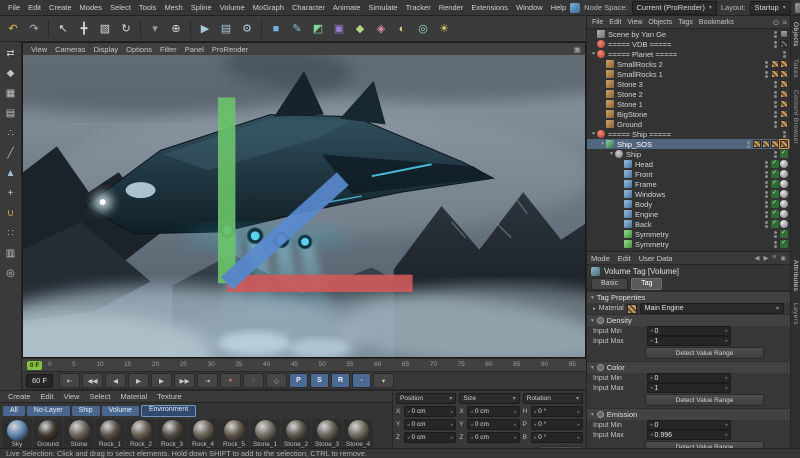  I want to click on null-object-icon, so click(619, 154).